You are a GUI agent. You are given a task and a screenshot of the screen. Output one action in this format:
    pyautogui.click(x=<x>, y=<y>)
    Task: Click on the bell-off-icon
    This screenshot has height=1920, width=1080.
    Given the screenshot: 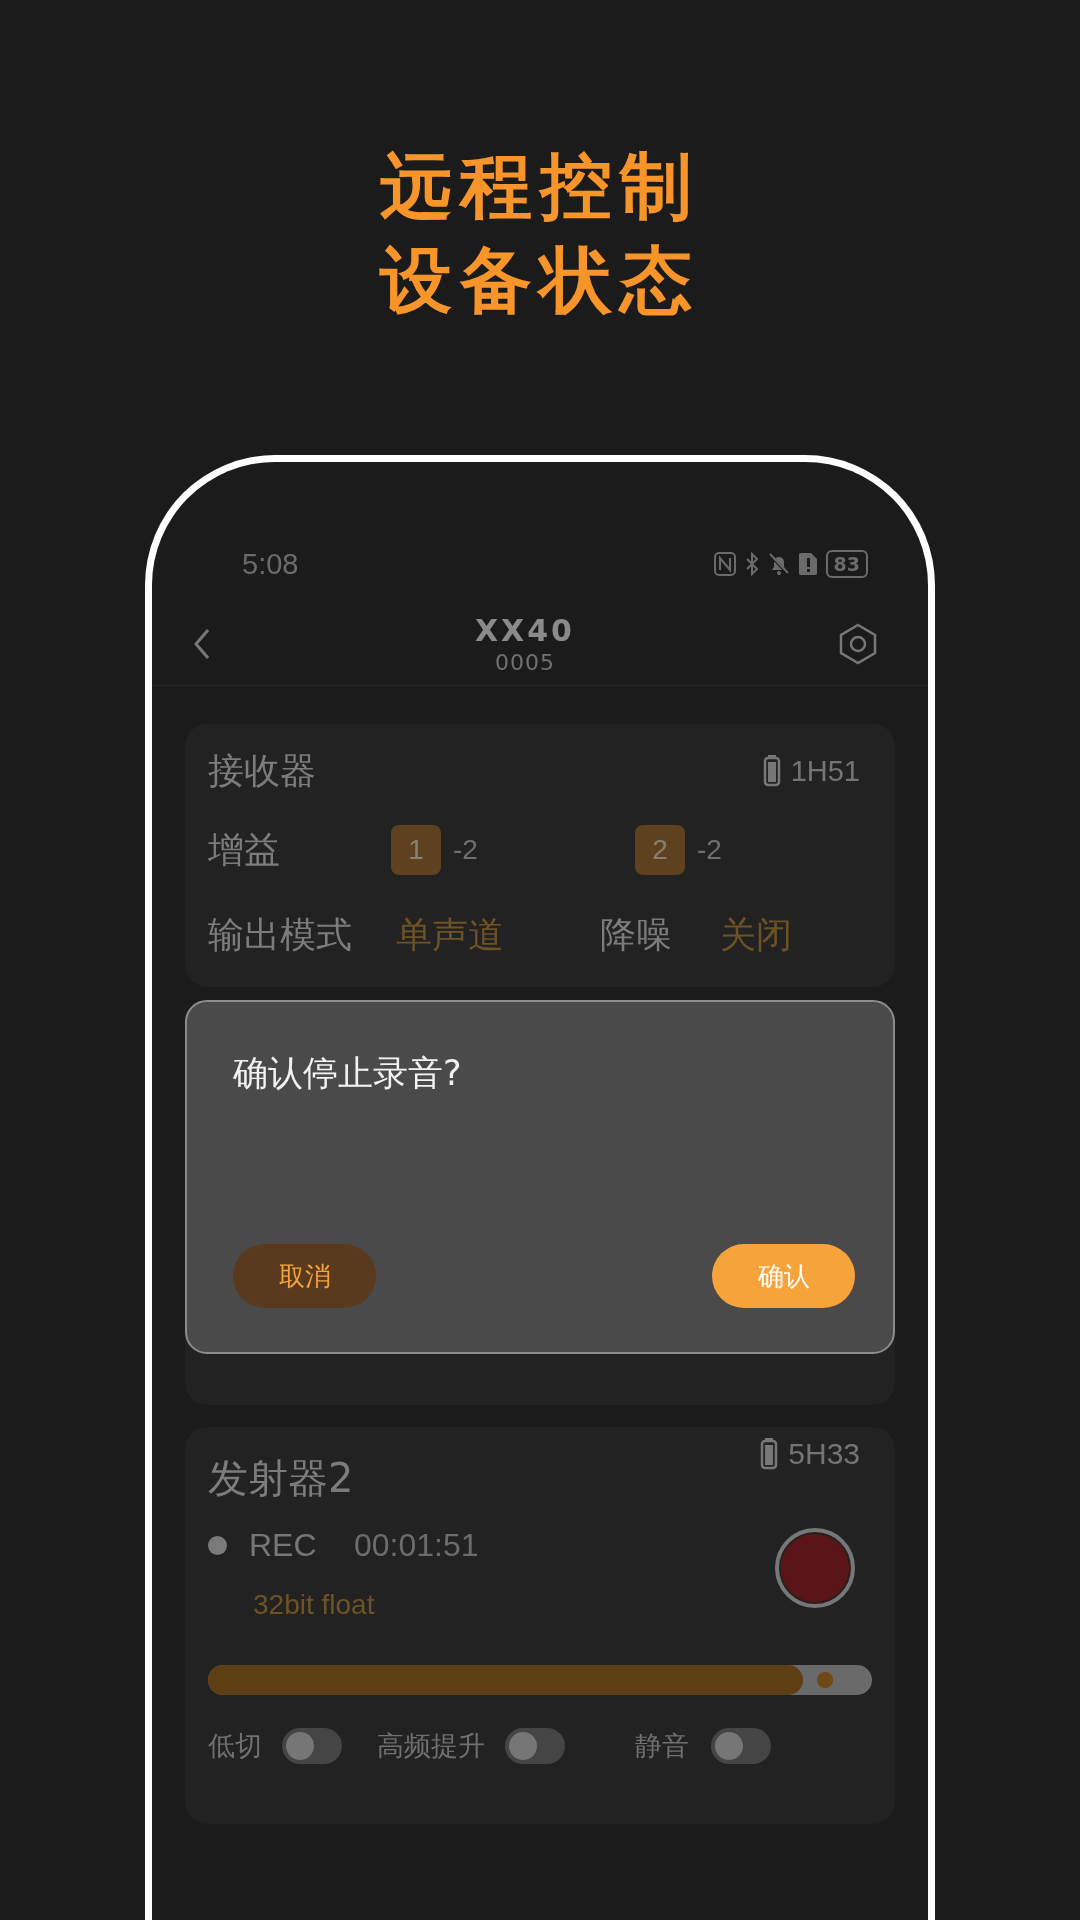 What is the action you would take?
    pyautogui.click(x=778, y=564)
    